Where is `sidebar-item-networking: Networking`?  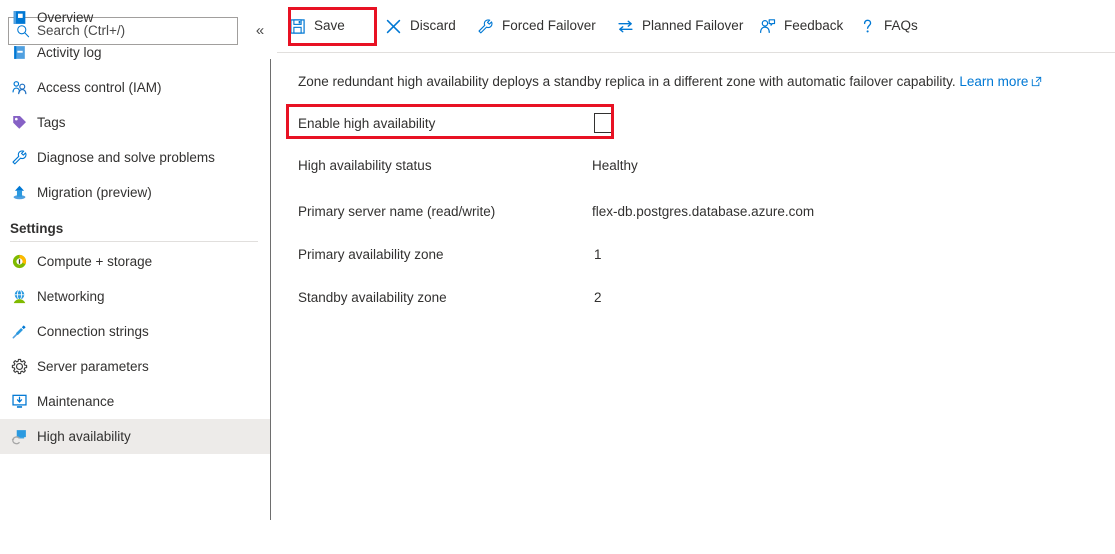
sidebar-item-networking: Networking is located at coordinates (135, 296).